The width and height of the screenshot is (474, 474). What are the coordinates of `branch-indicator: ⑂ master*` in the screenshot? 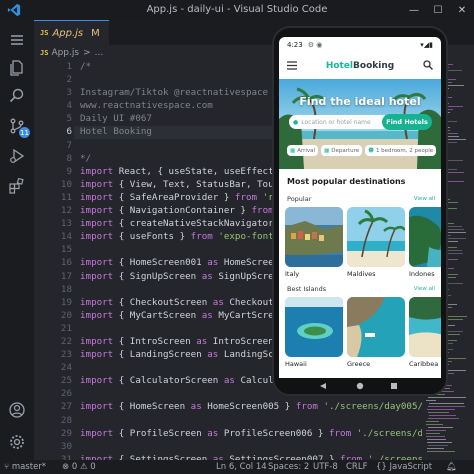 It's located at (25, 467).